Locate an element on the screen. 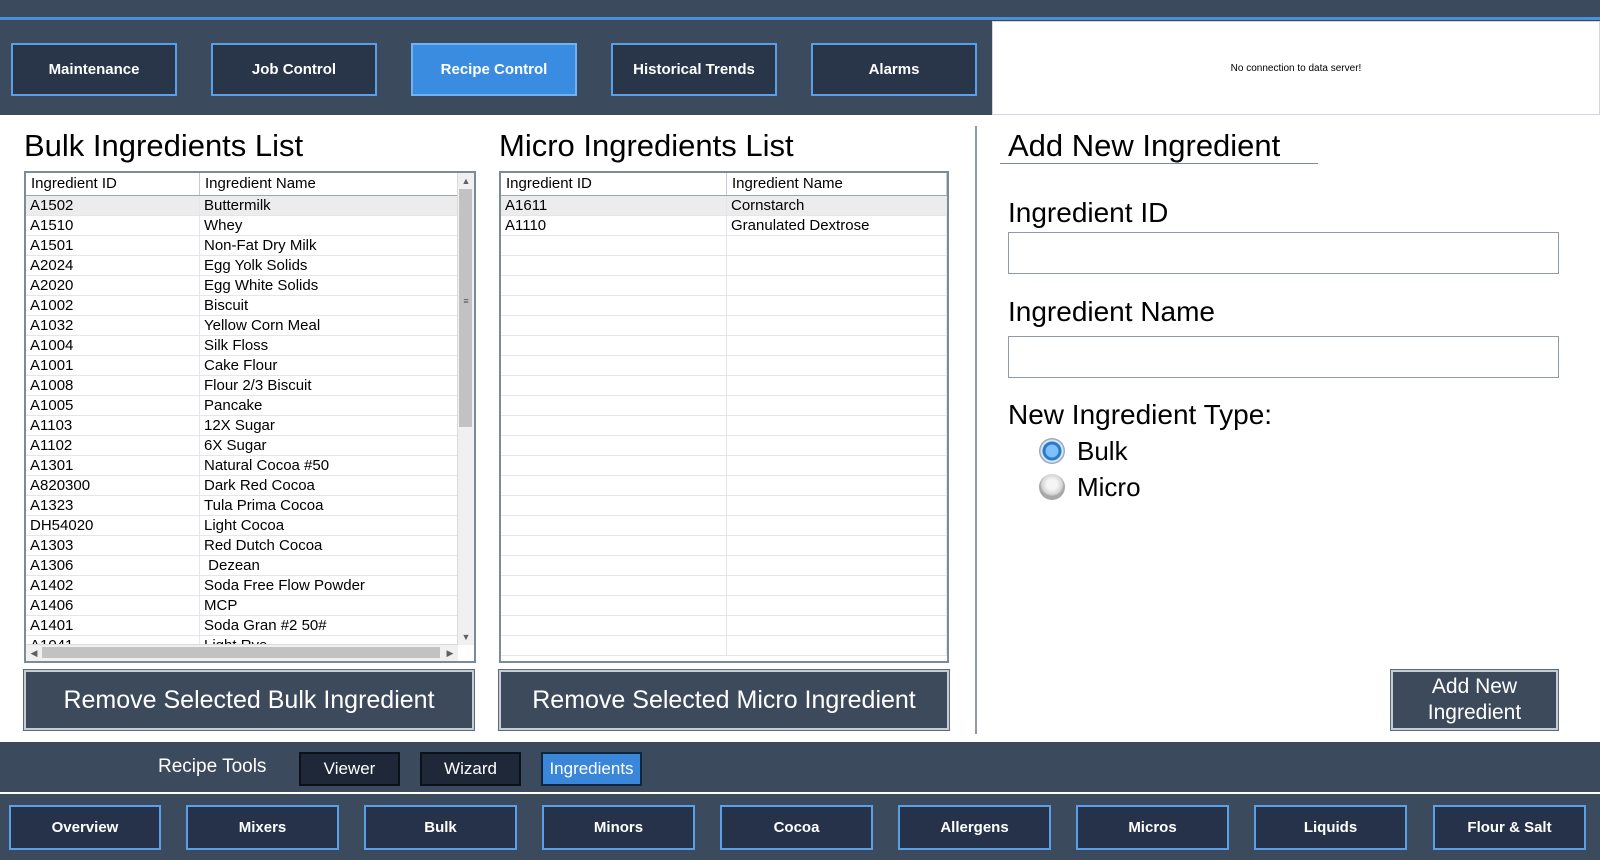 This screenshot has width=1600, height=860. list-row: A1004 Silk Floss is located at coordinates (242, 346).